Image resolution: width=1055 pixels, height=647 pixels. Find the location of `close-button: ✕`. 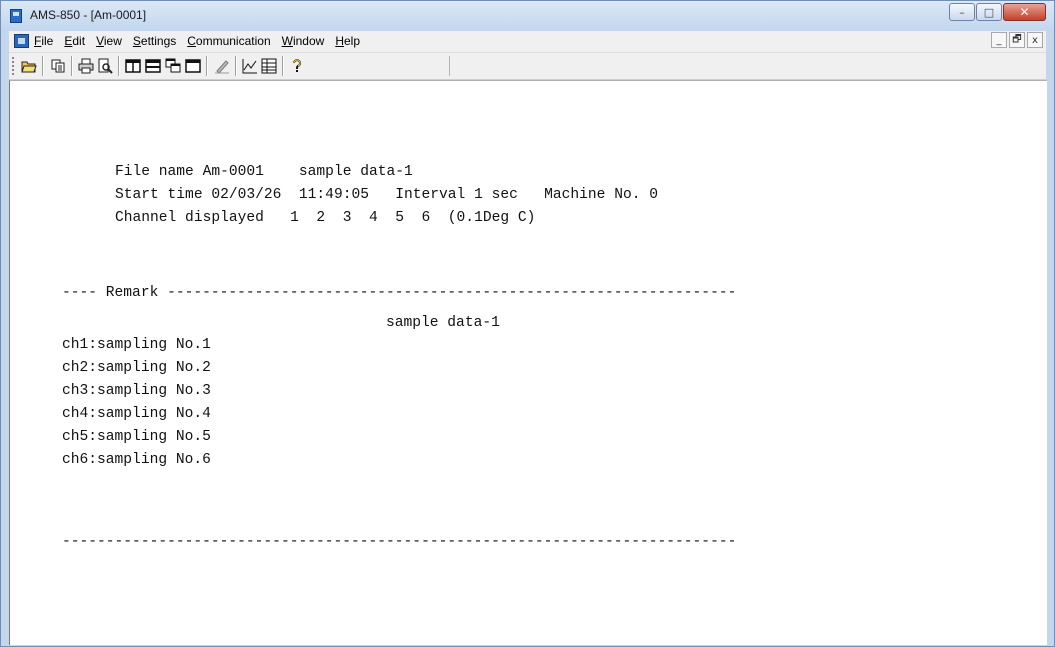

close-button: ✕ is located at coordinates (1024, 12).